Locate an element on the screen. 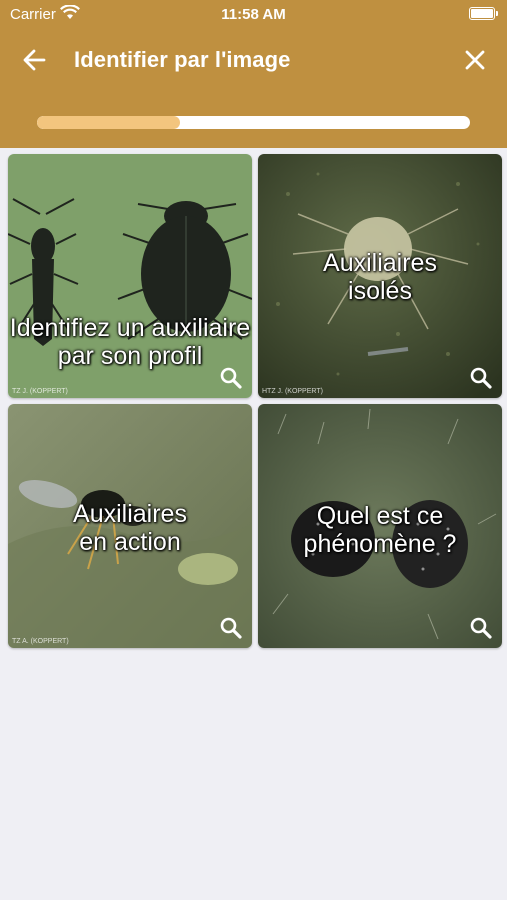 The image size is (507, 900). card-label-line2: isolés is located at coordinates (380, 291).